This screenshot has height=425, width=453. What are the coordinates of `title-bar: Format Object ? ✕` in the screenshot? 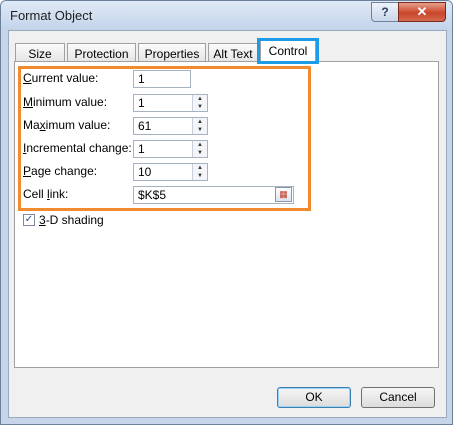 It's located at (226, 15).